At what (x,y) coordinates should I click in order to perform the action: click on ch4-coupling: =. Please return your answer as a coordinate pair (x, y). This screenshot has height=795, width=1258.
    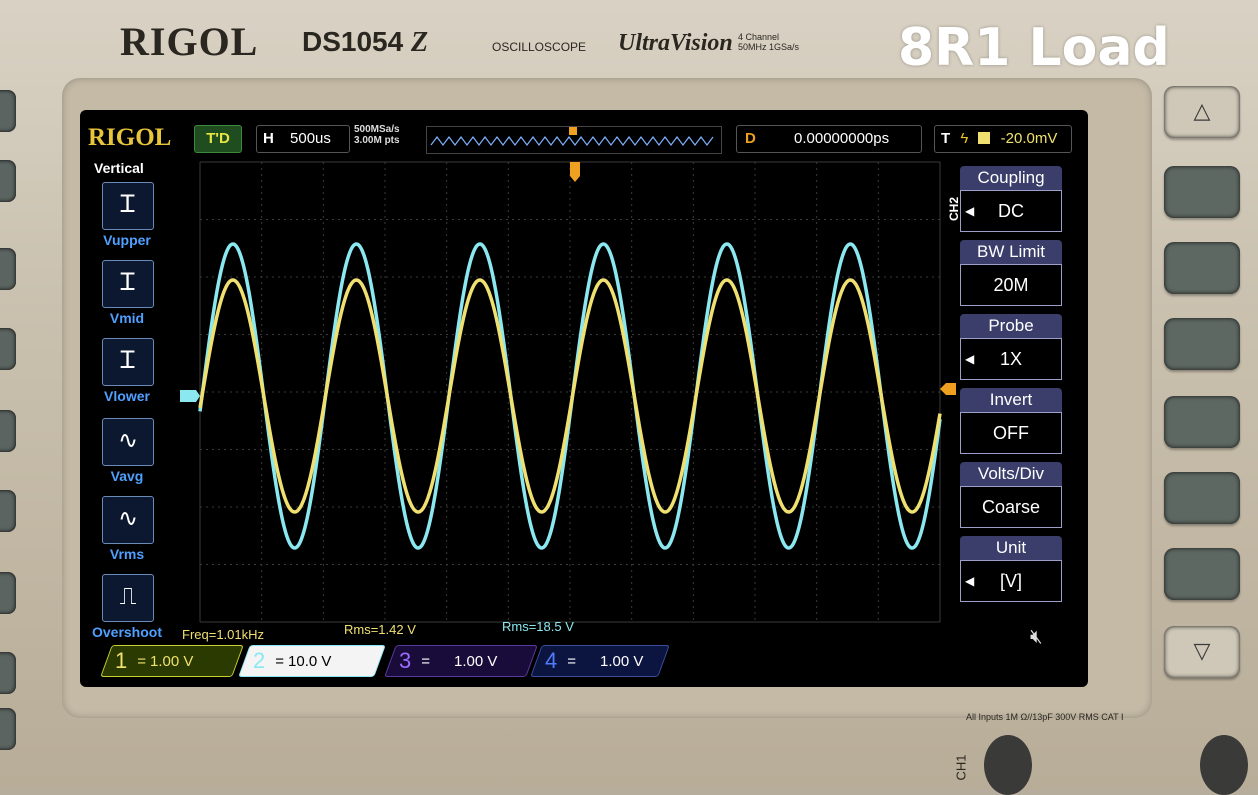
    Looking at the image, I should click on (572, 661).